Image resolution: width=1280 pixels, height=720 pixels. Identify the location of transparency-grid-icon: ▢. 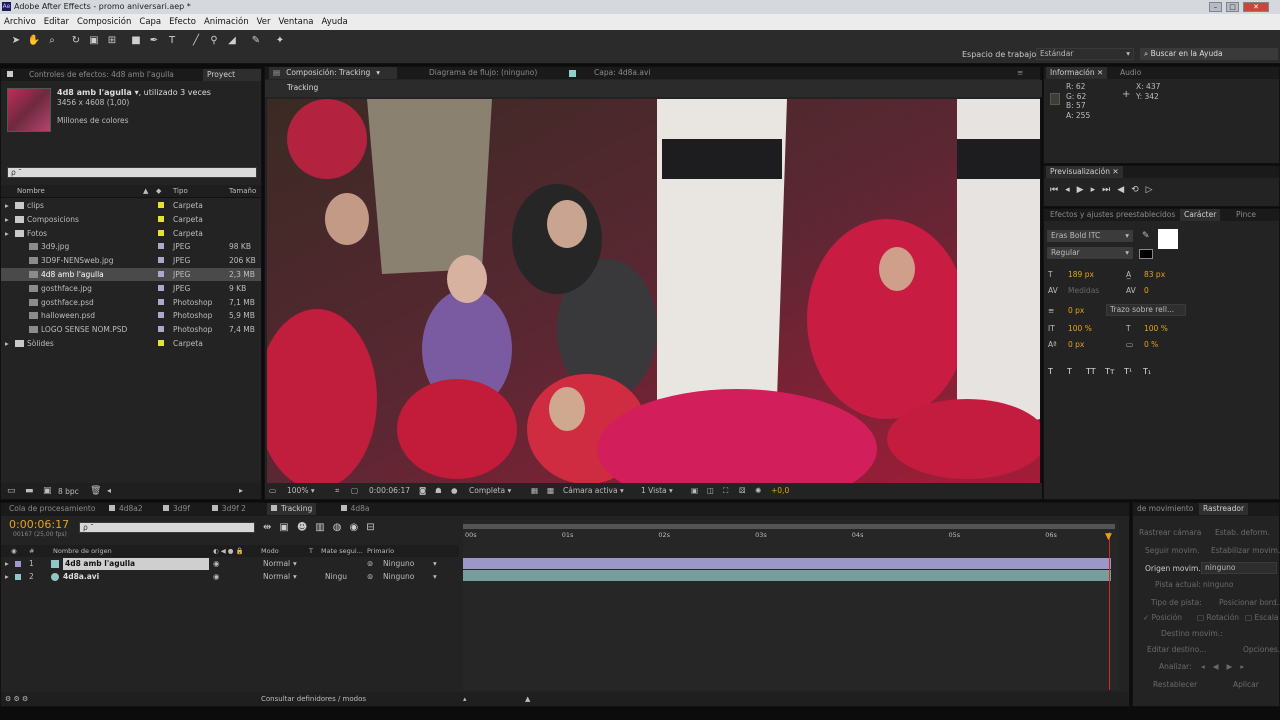
(354, 491).